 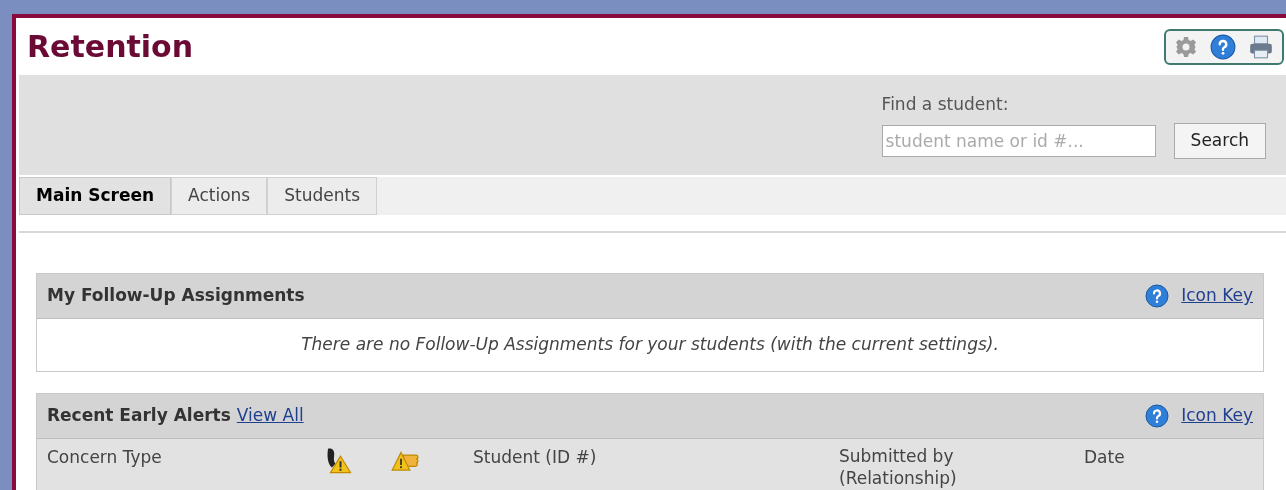 What do you see at coordinates (1104, 457) in the screenshot?
I see `column-header: Date` at bounding box center [1104, 457].